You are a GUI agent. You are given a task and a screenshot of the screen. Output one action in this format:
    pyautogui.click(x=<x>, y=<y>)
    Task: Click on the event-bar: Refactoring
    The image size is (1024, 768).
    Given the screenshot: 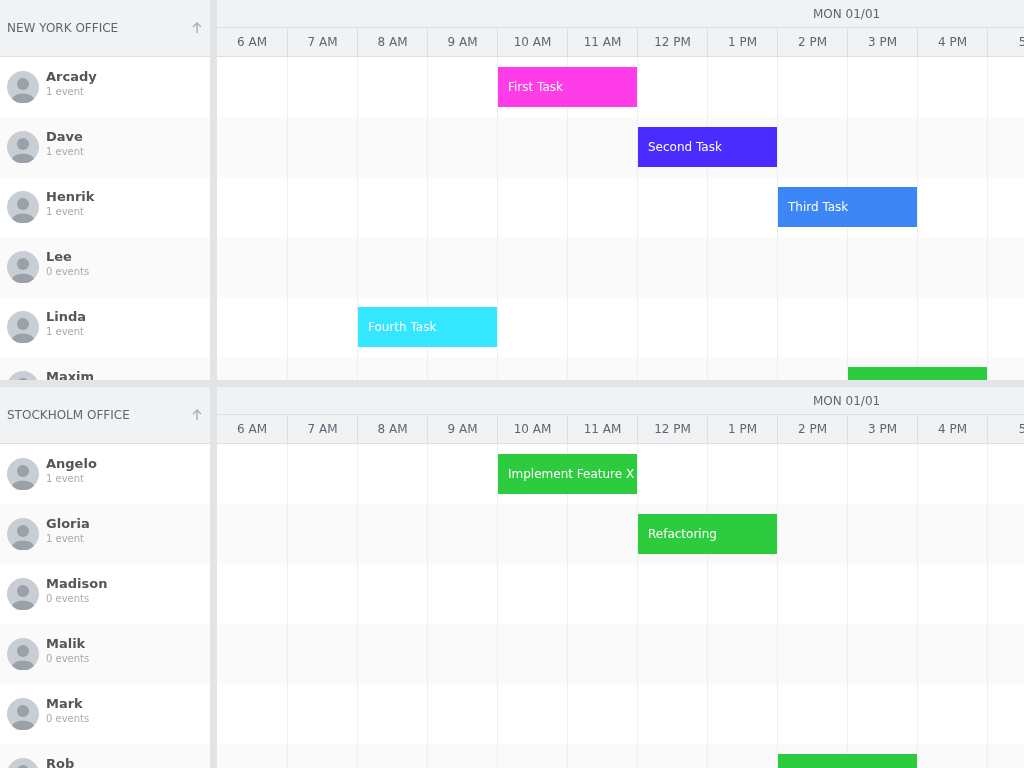 What is the action you would take?
    pyautogui.click(x=707, y=534)
    